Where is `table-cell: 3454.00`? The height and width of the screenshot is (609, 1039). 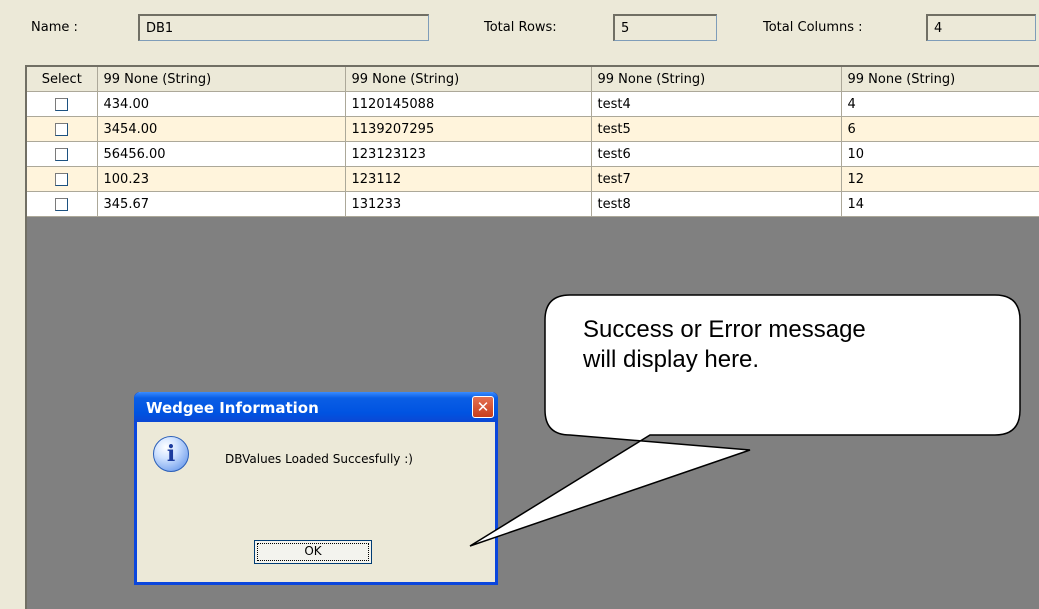
table-cell: 3454.00 is located at coordinates (221, 129).